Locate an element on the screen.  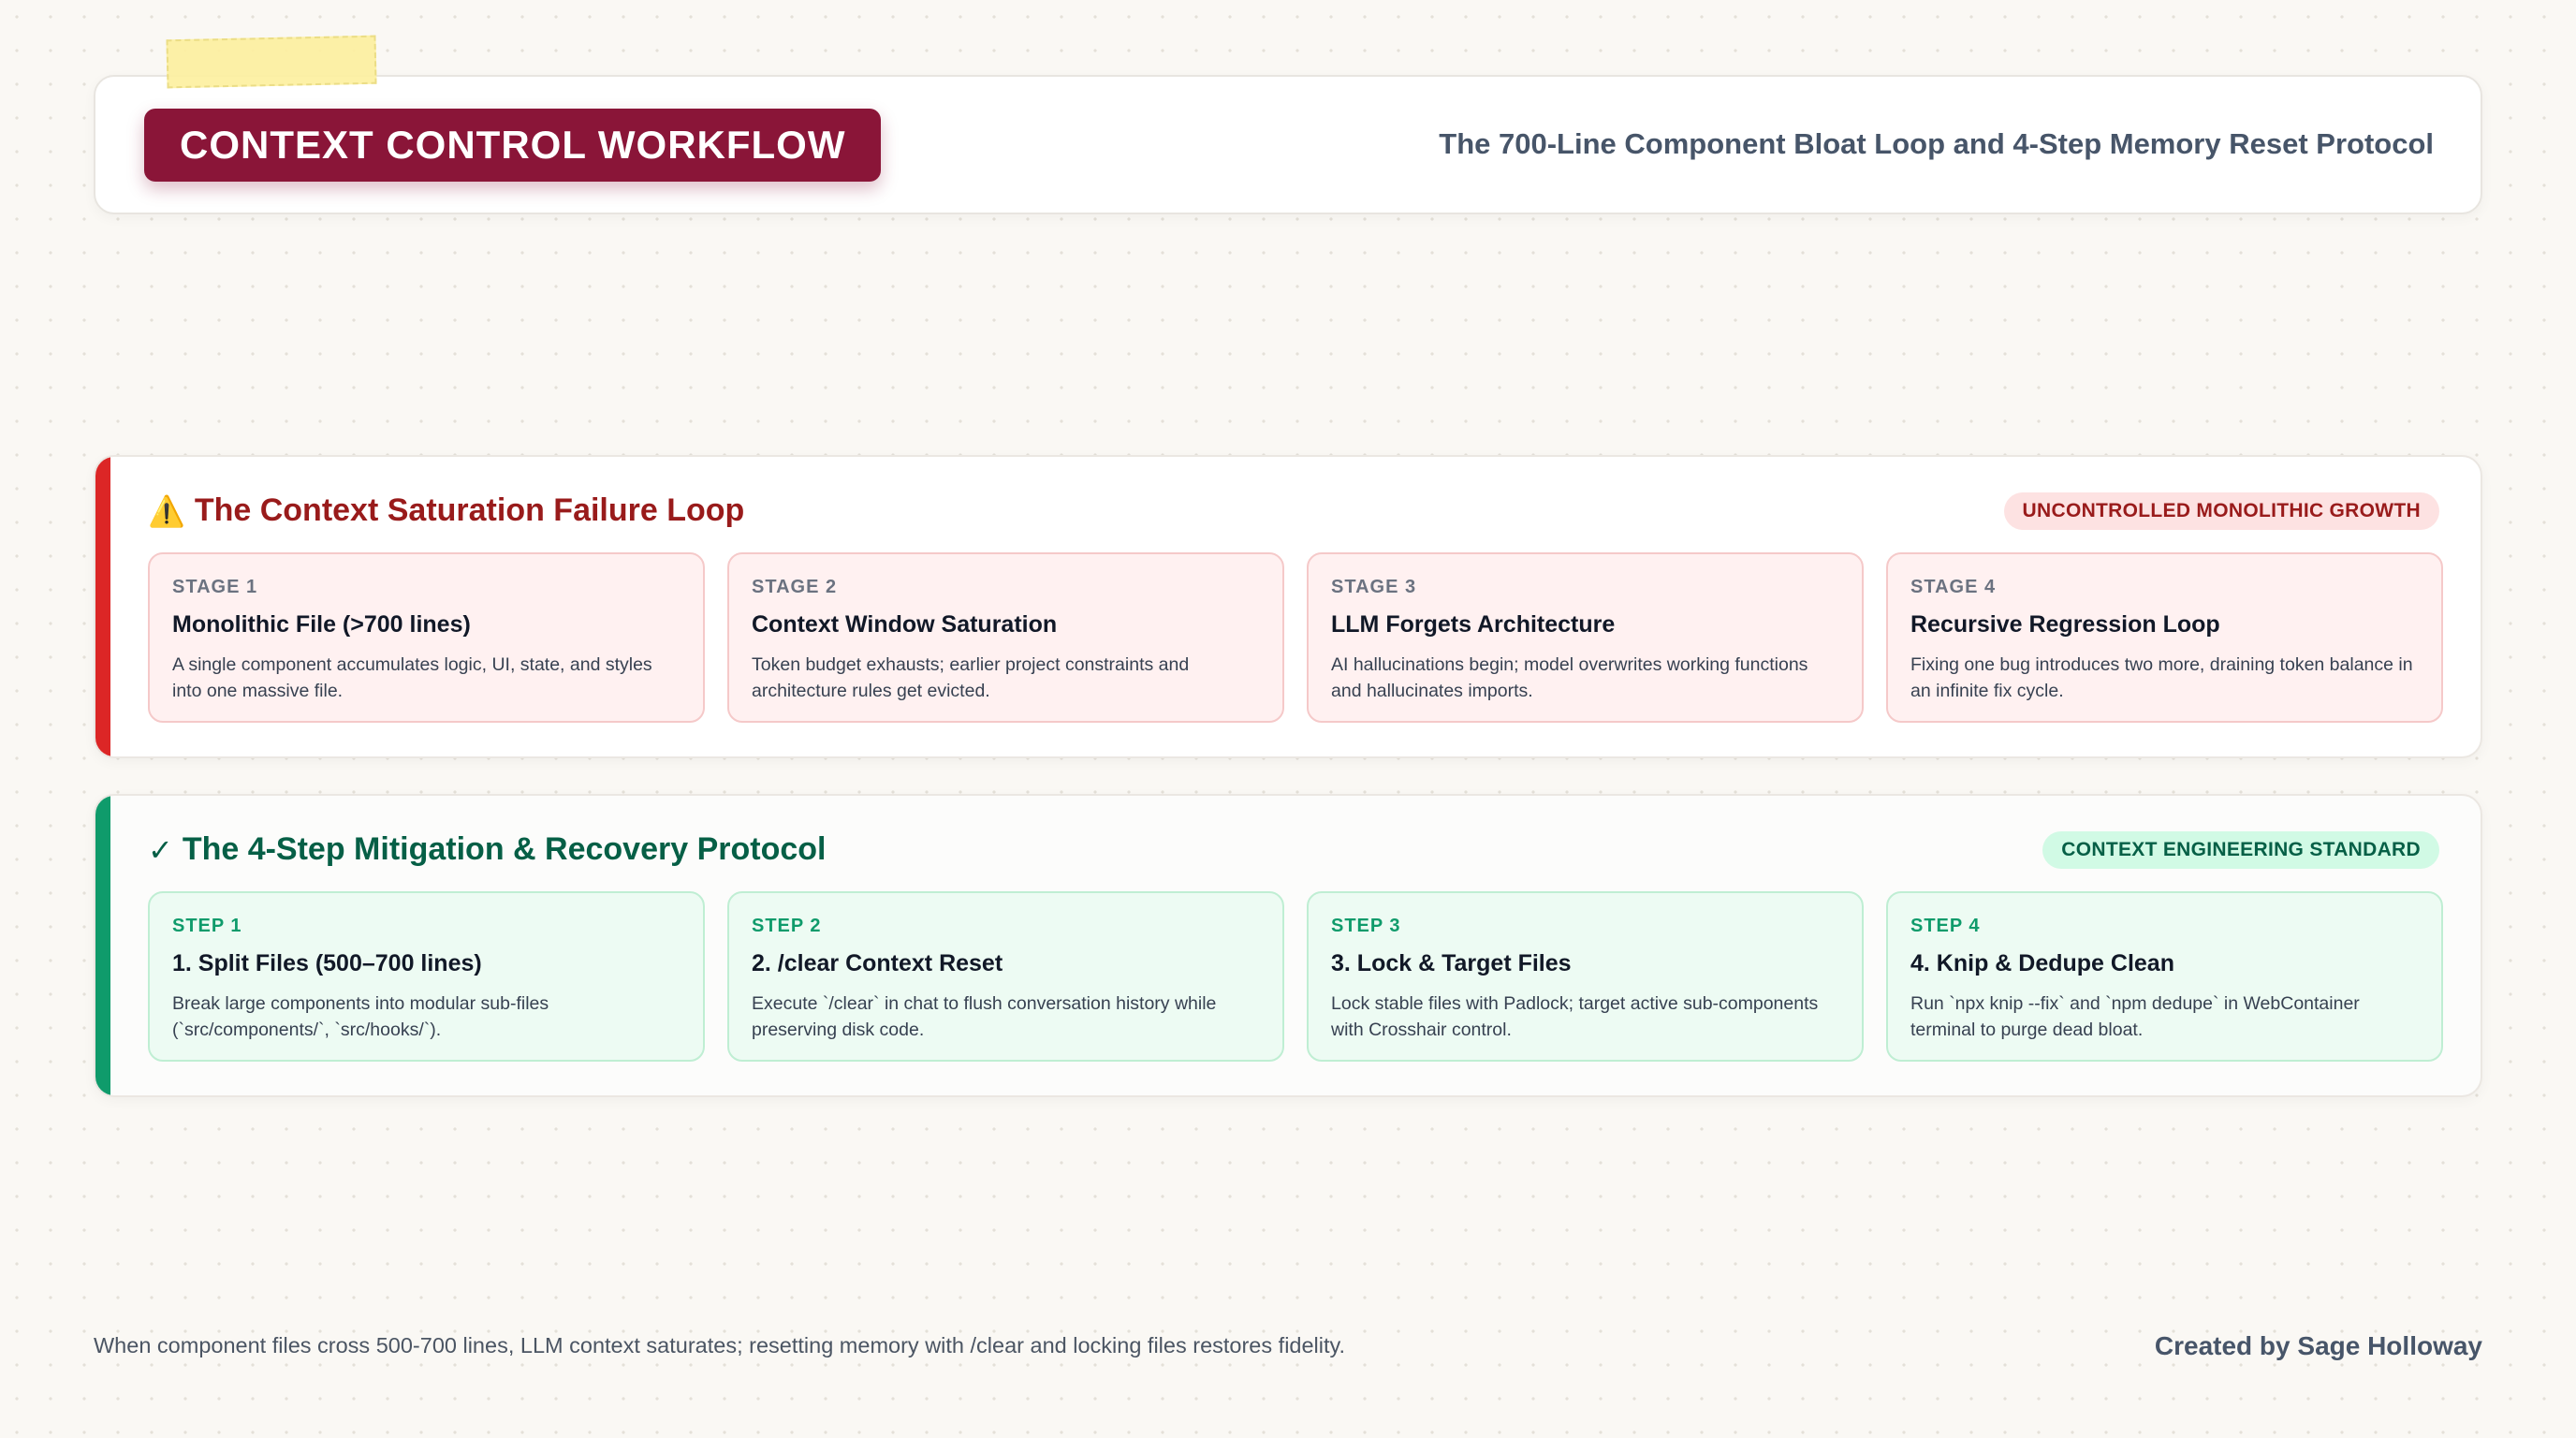
page-title: CONTEXT CONTROL WORKFLOW is located at coordinates (513, 145).